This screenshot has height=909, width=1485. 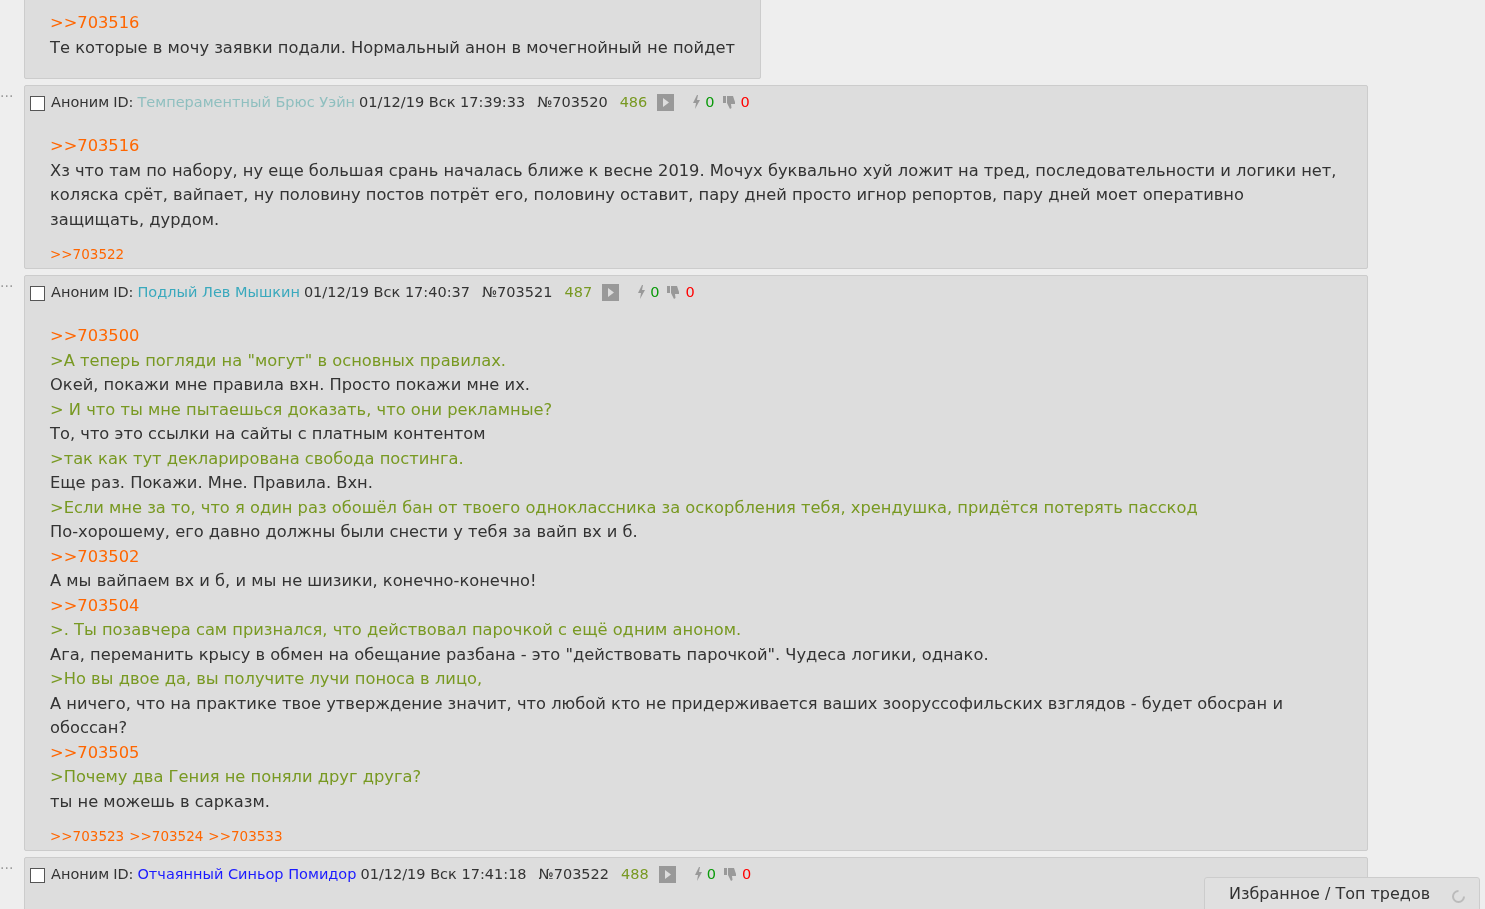 What do you see at coordinates (87, 254) in the screenshot?
I see `backlink: >>703522` at bounding box center [87, 254].